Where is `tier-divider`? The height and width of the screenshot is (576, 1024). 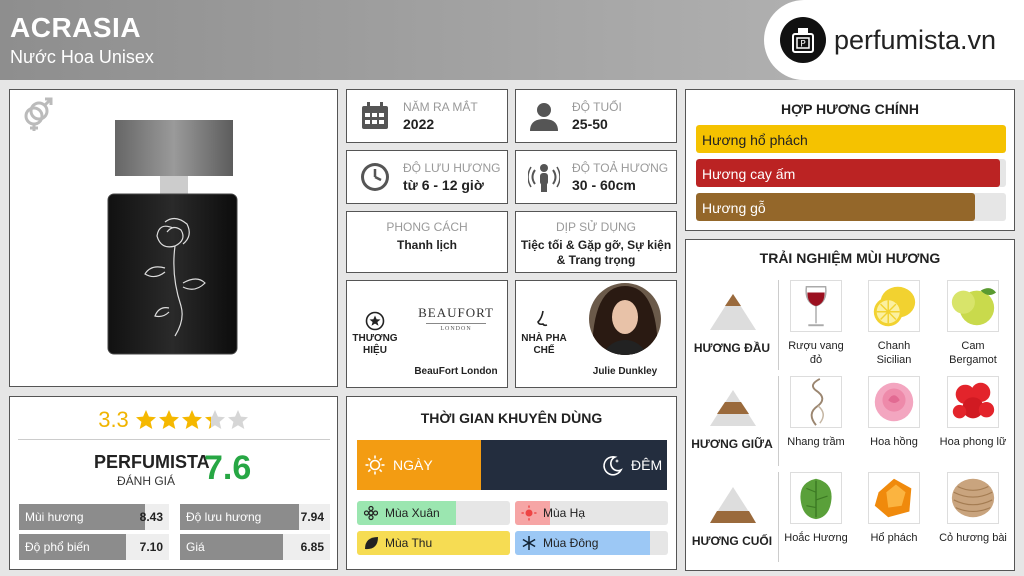
tier-divider is located at coordinates (778, 325).